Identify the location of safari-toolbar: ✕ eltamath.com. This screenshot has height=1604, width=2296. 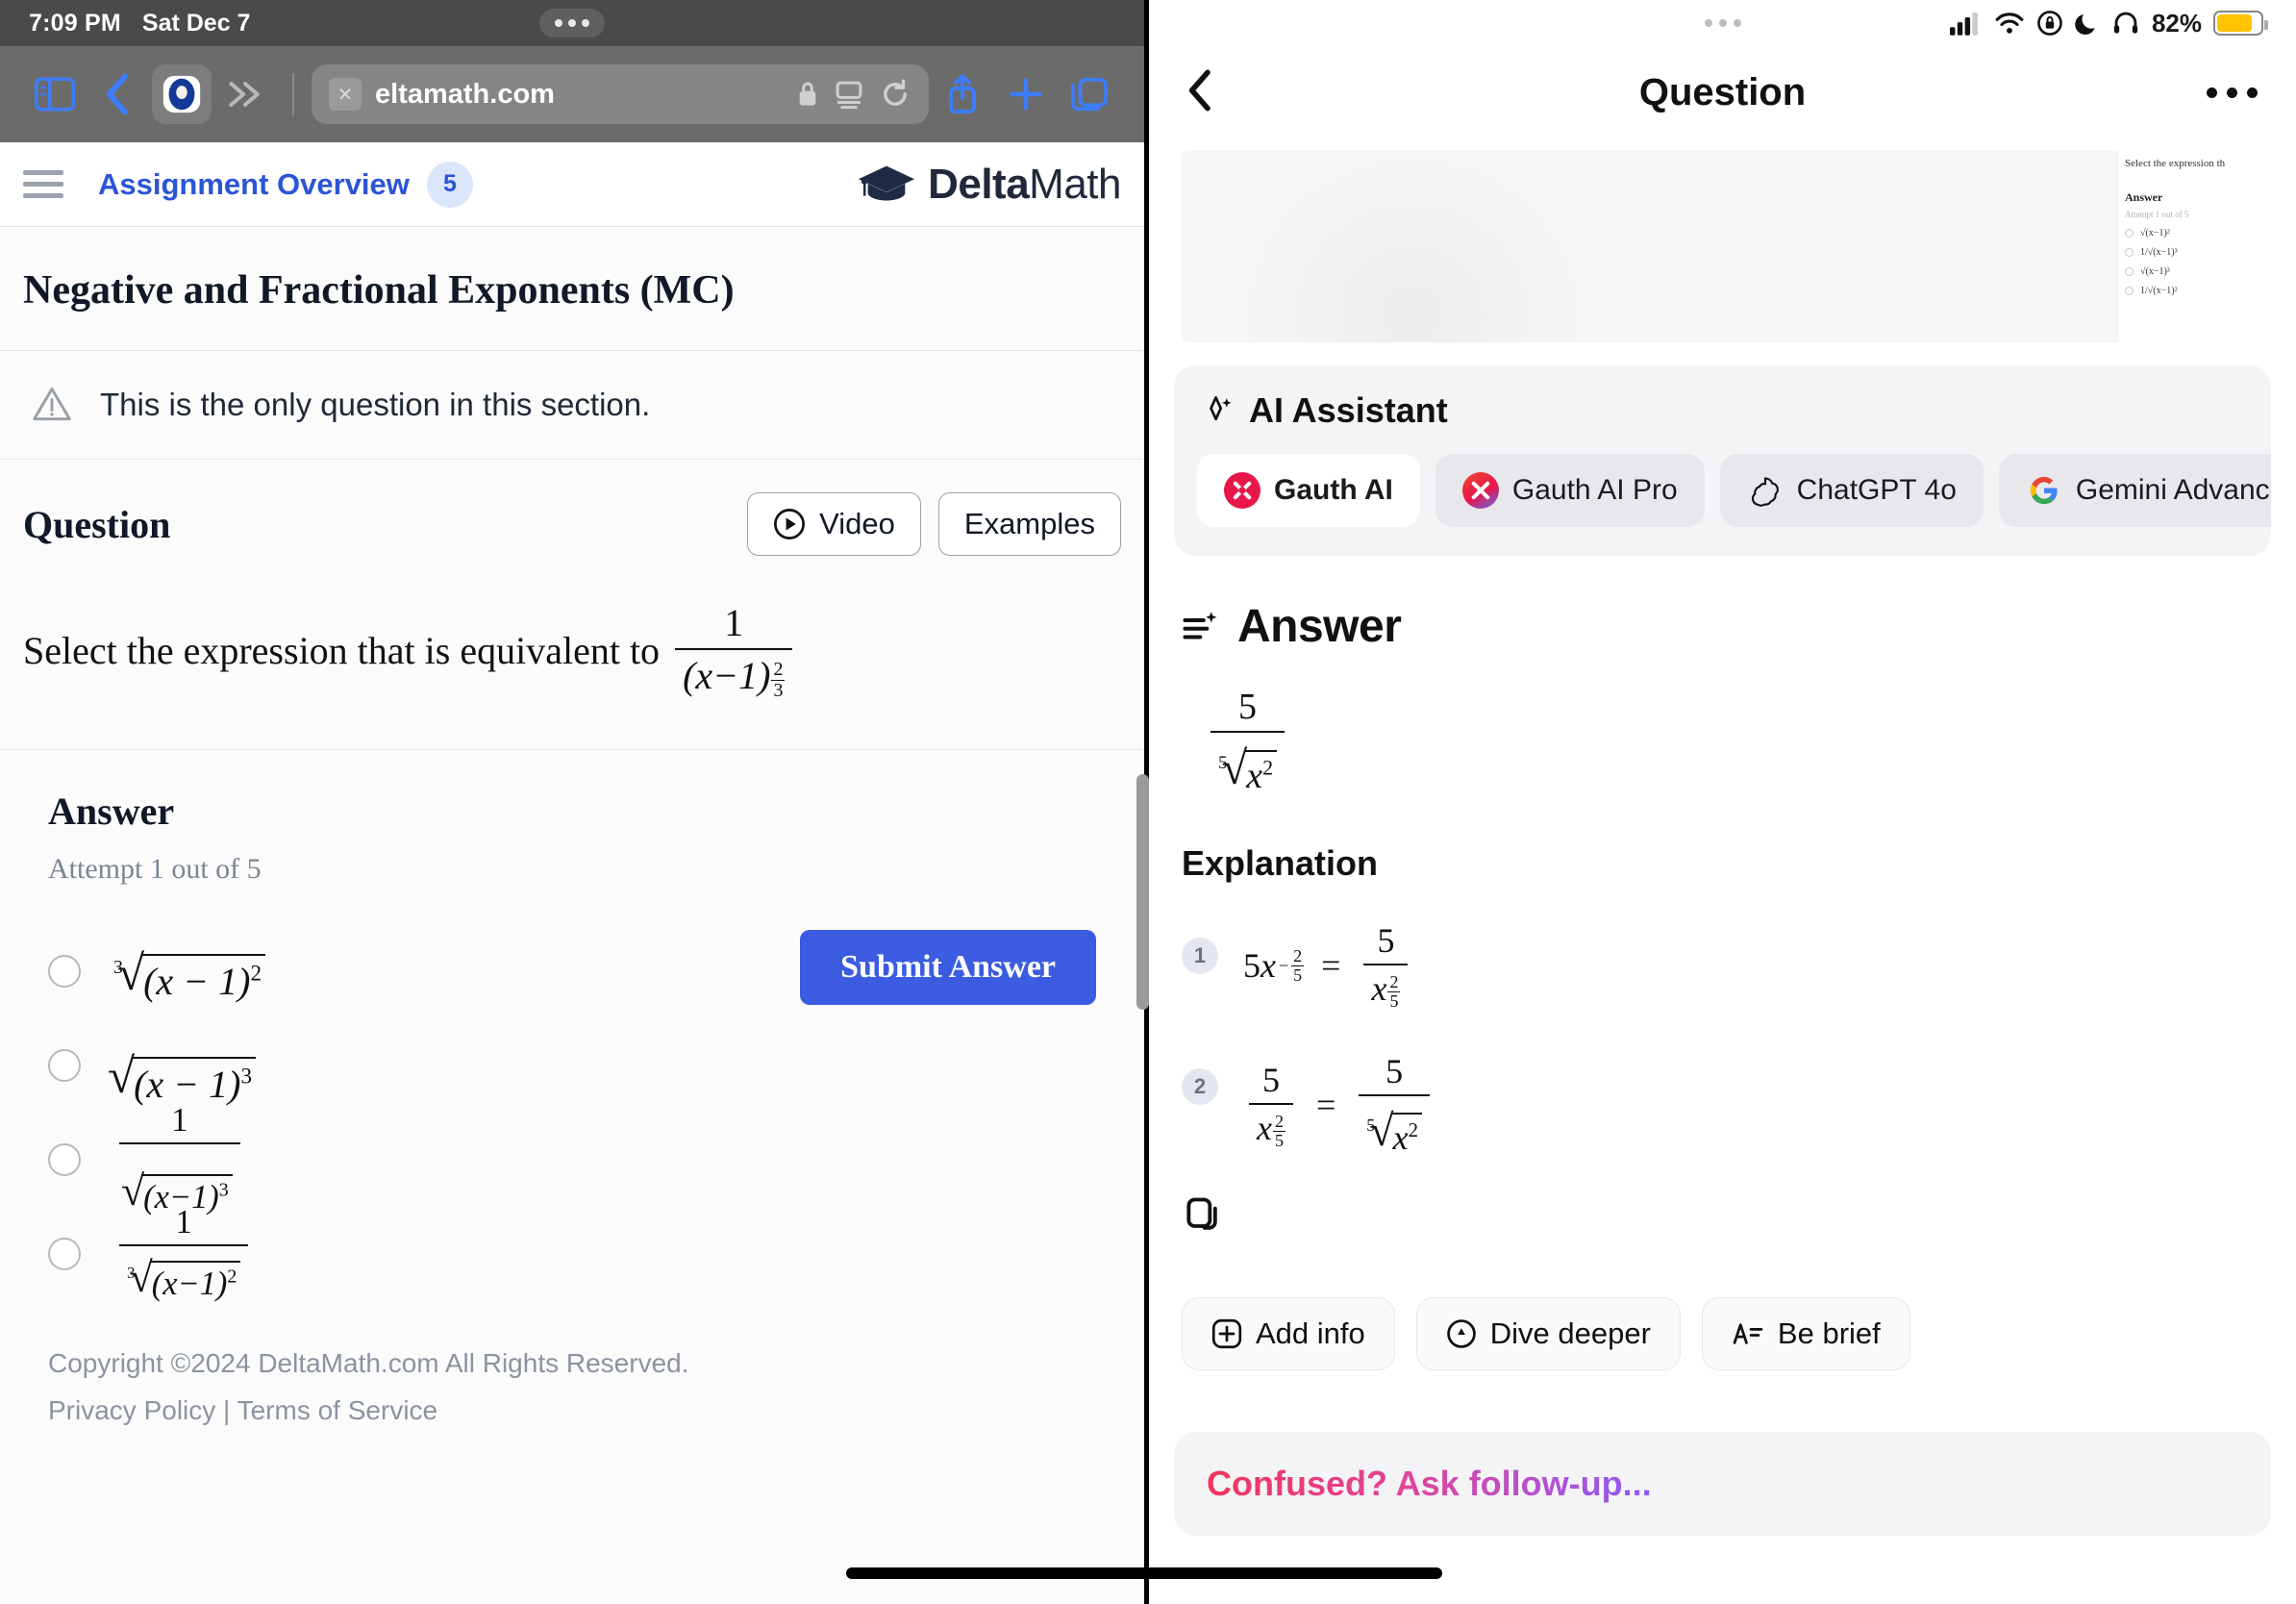
(572, 94).